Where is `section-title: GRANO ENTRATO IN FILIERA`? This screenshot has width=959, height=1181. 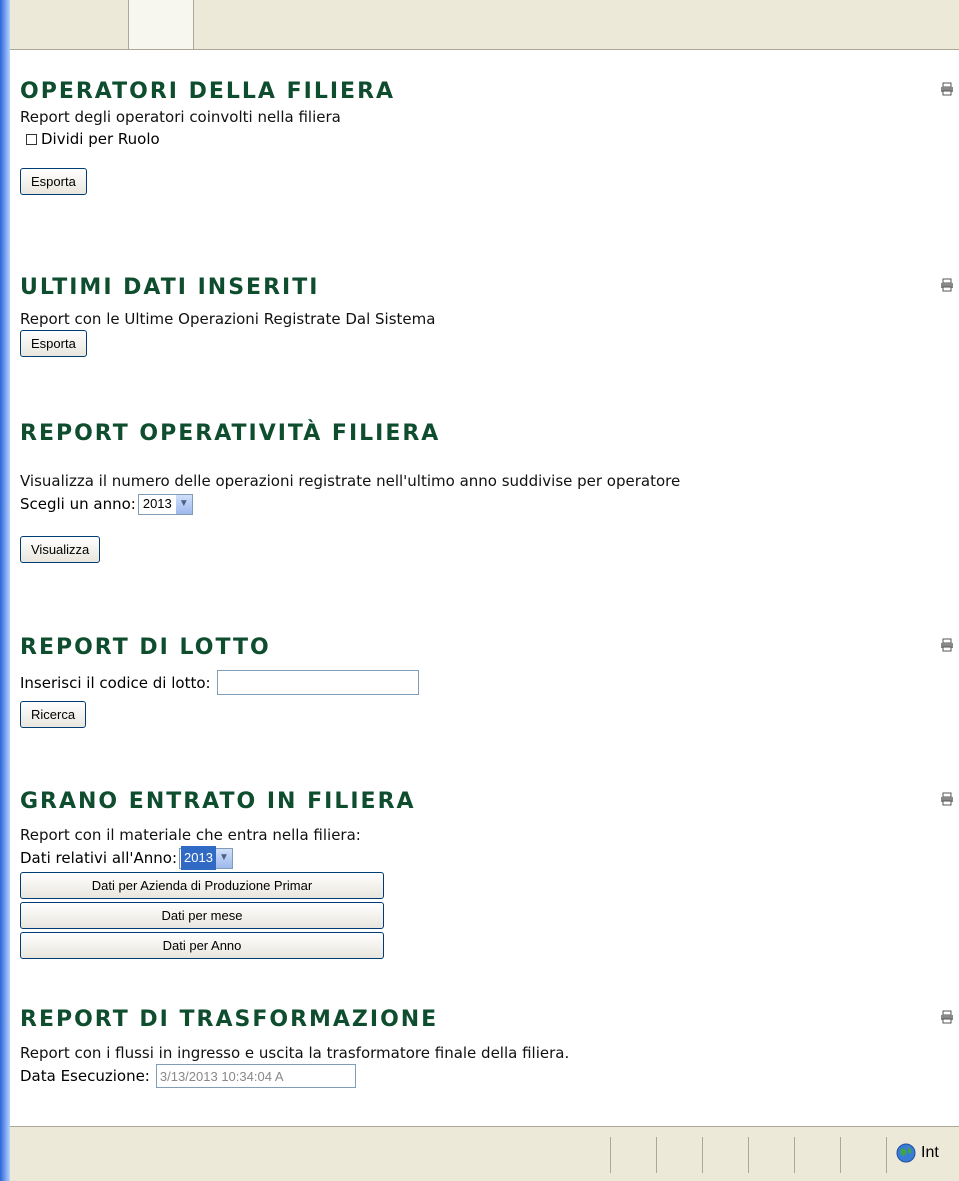
section-title: GRANO ENTRATO IN FILIERA is located at coordinates (218, 801).